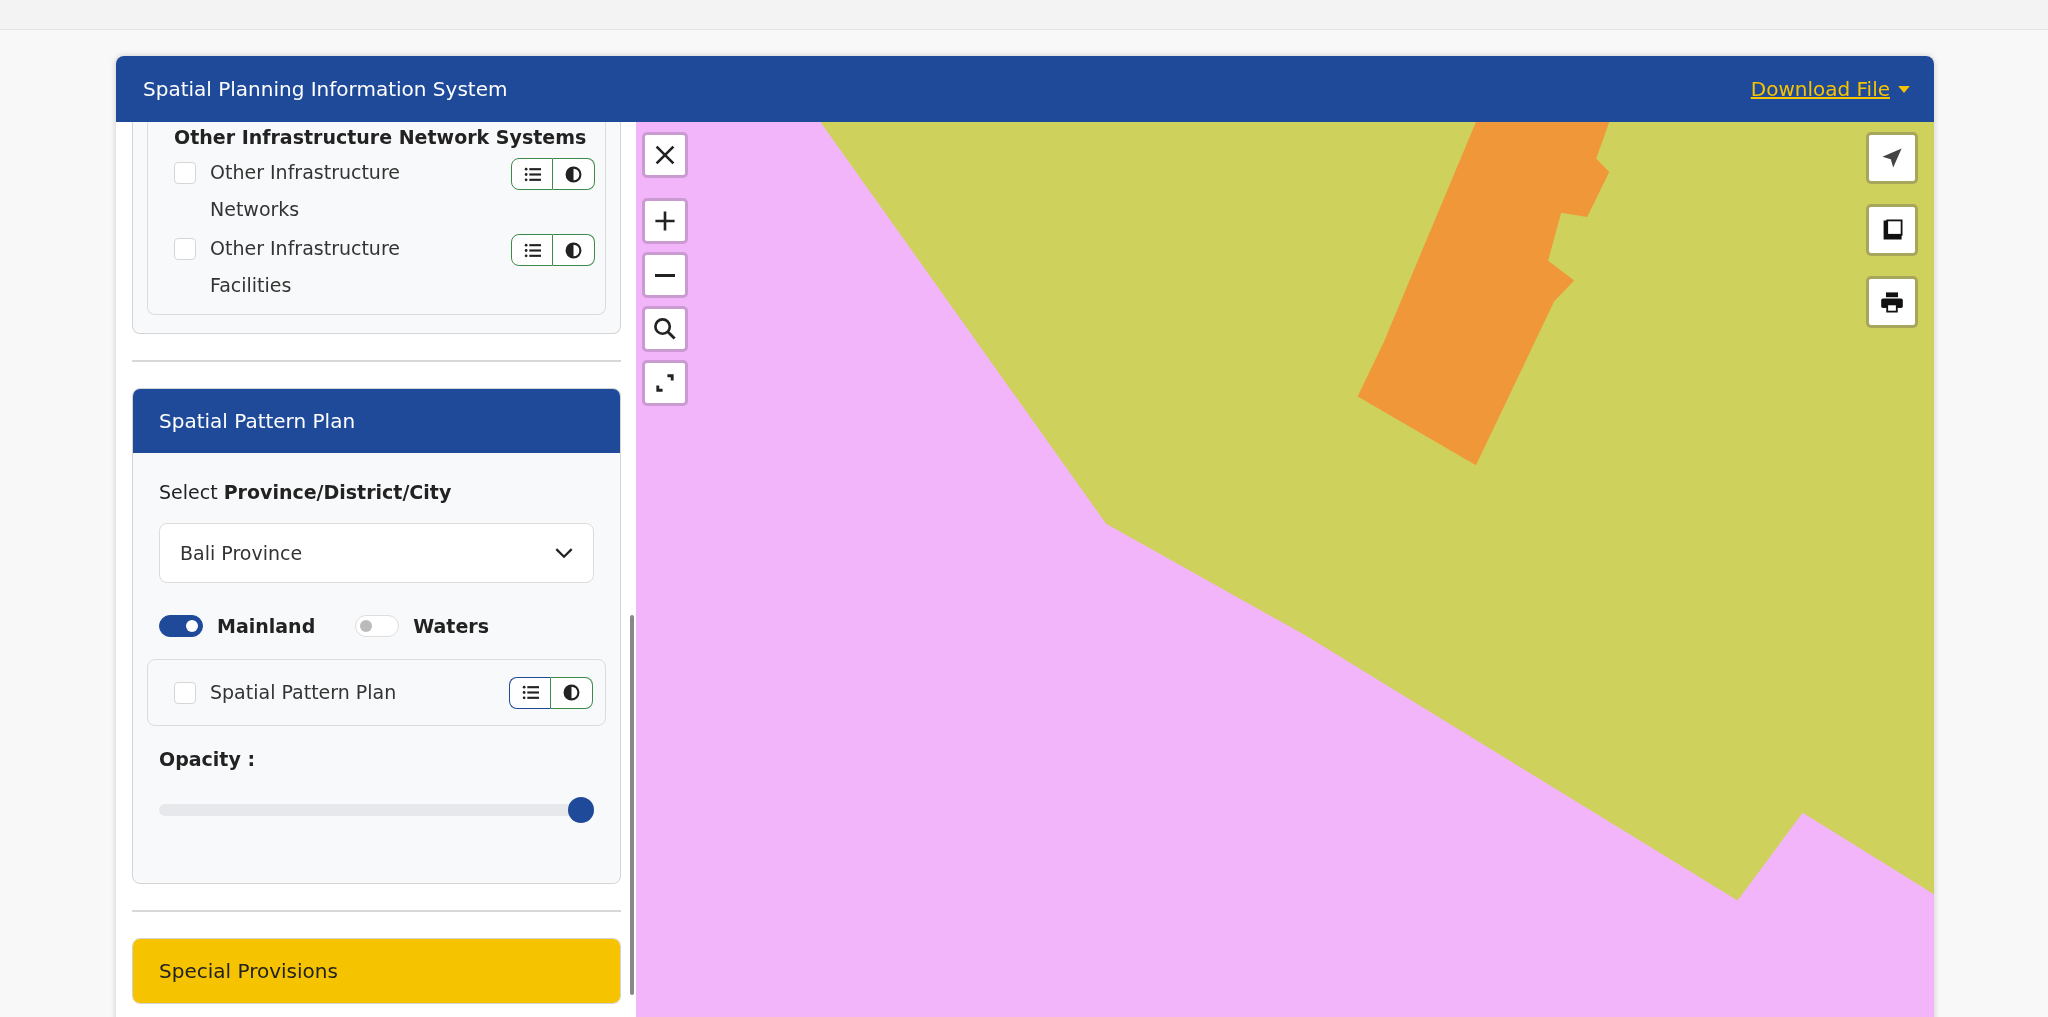  I want to click on minus-icon, so click(665, 275).